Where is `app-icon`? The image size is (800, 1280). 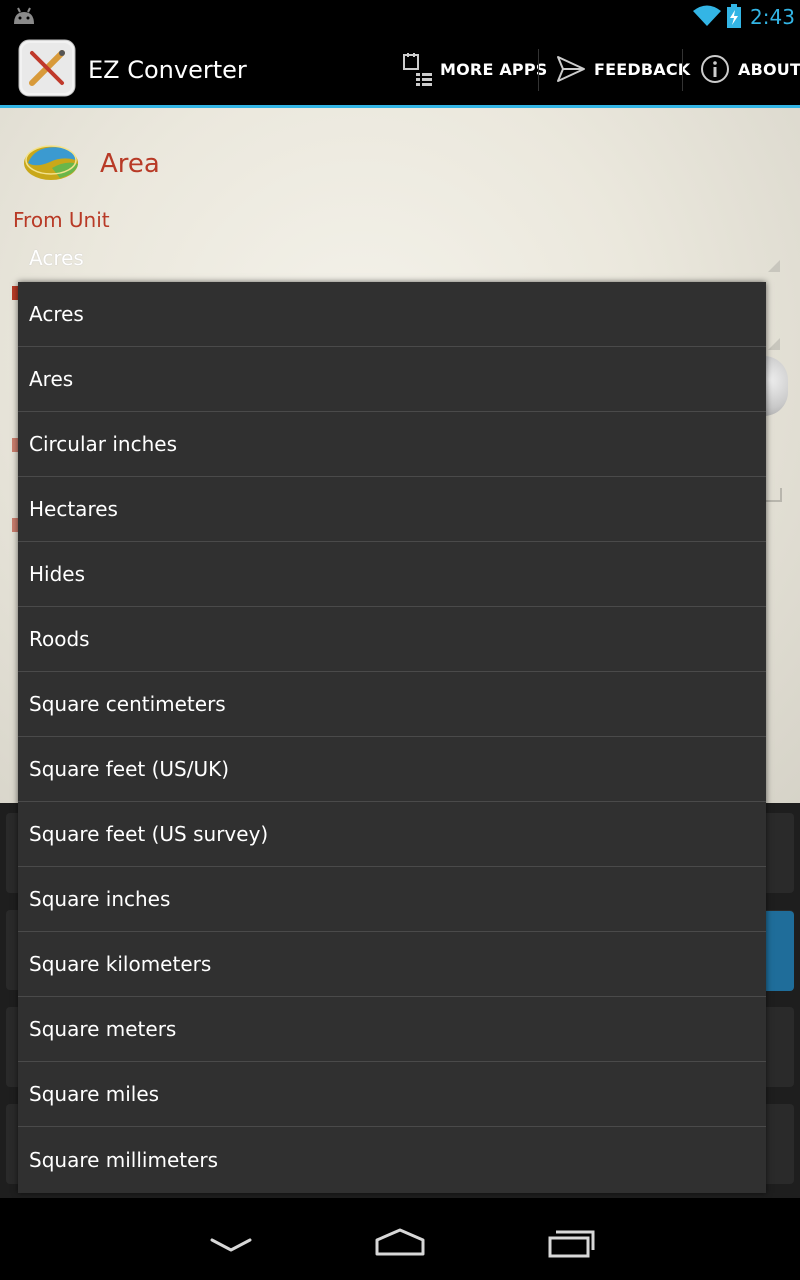
app-icon is located at coordinates (47, 68).